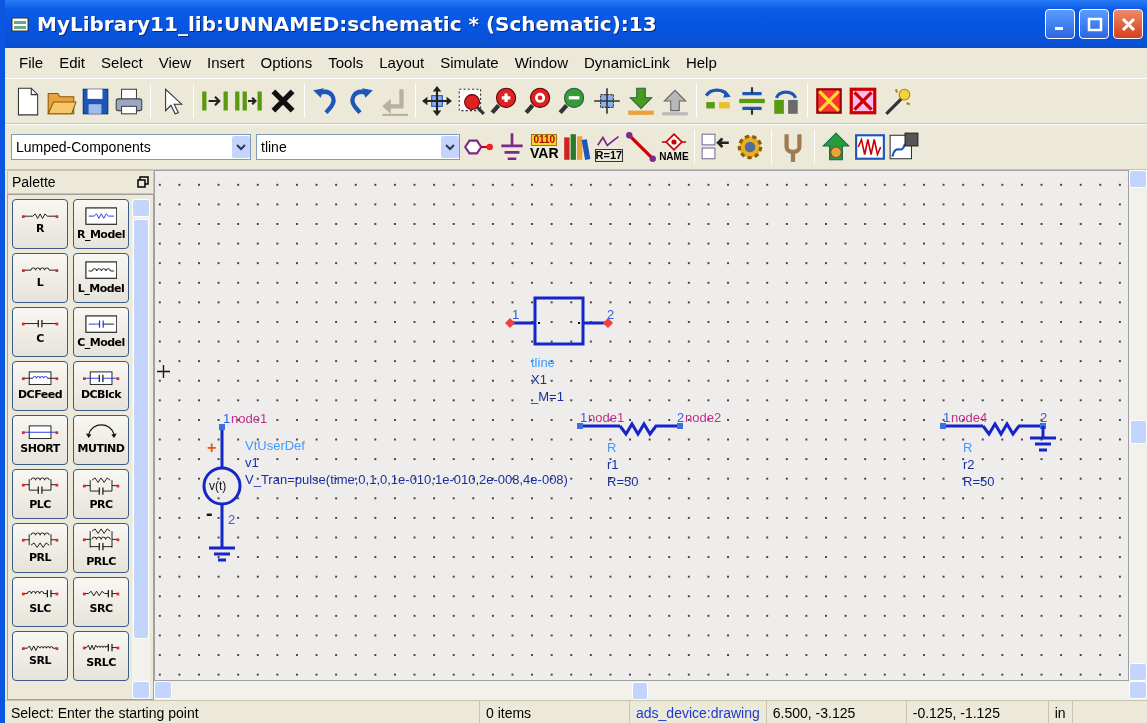 This screenshot has width=1147, height=723. What do you see at coordinates (141, 449) in the screenshot?
I see `palette-scrollbar` at bounding box center [141, 449].